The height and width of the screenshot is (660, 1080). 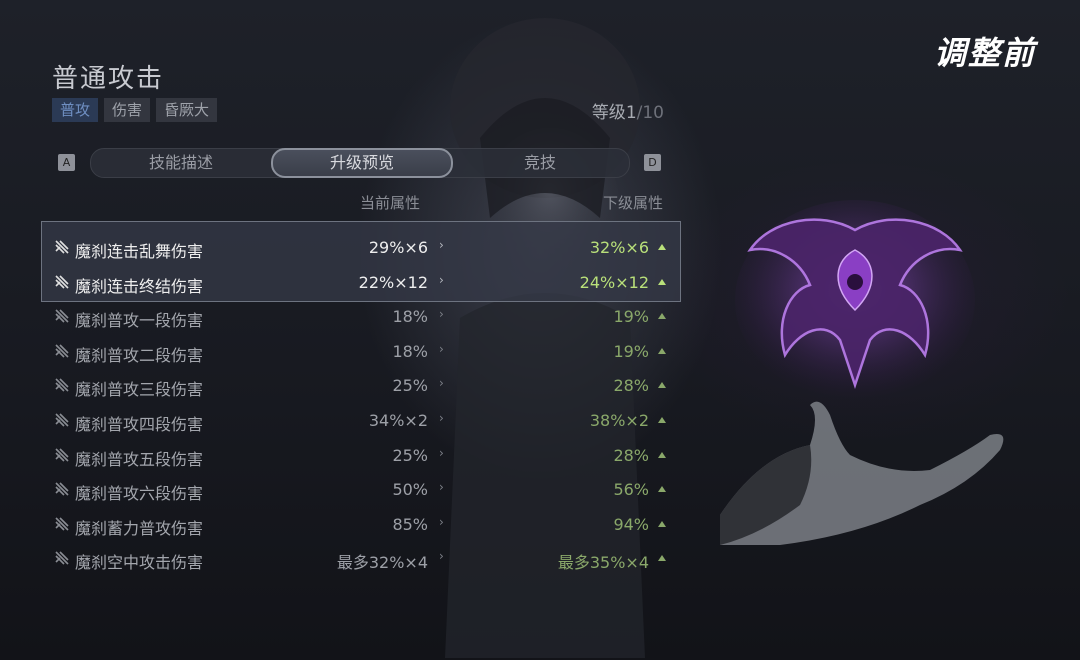 I want to click on tag-stun: 昏厥大, so click(x=187, y=110).